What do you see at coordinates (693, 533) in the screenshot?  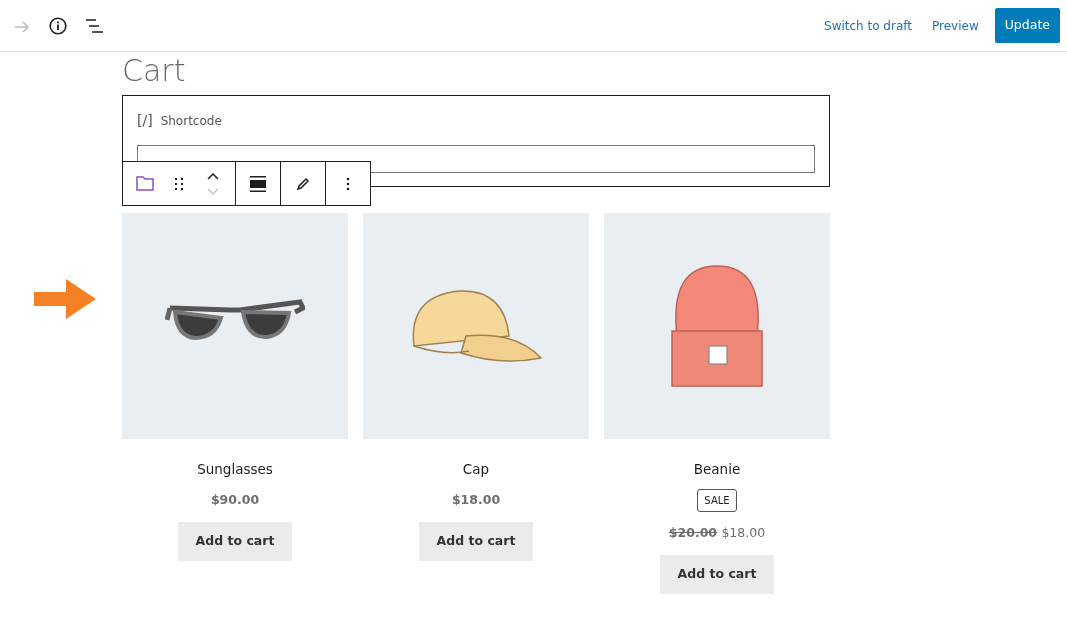 I see `old-price: $20.00` at bounding box center [693, 533].